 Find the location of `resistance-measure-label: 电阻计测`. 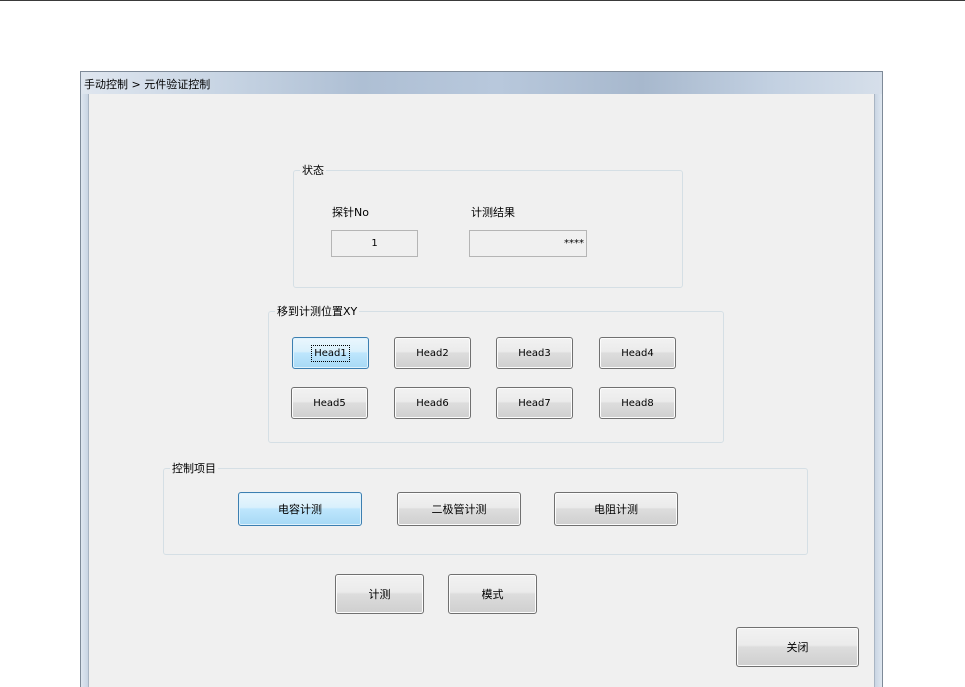

resistance-measure-label: 电阻计测 is located at coordinates (616, 509).